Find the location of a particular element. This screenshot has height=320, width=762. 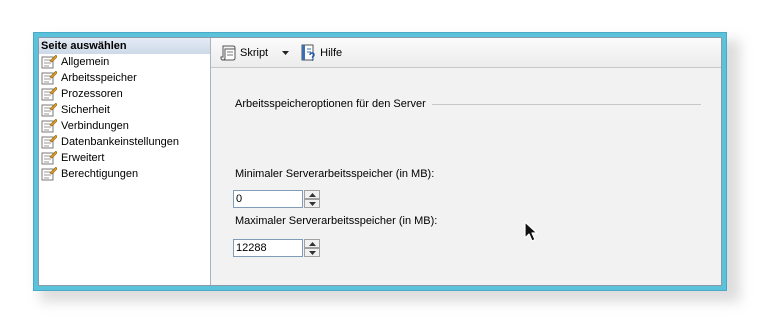

min-memory-decrease-button is located at coordinates (312, 203).